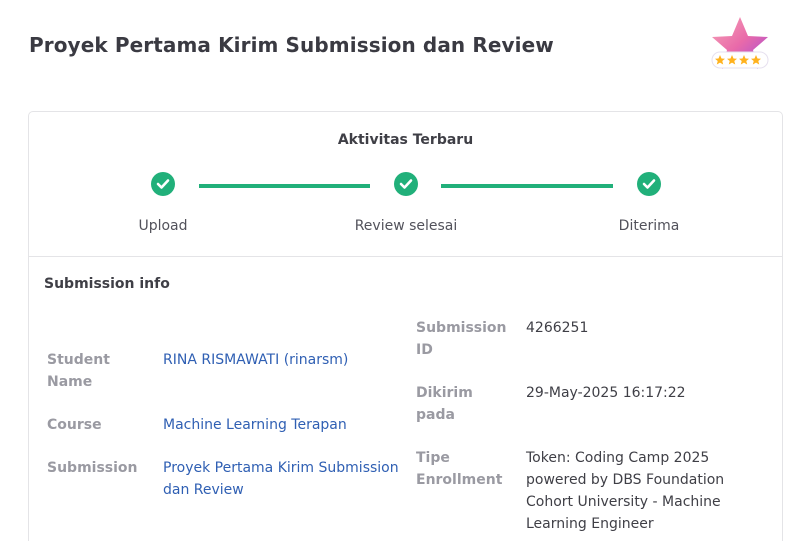 The height and width of the screenshot is (541, 810). What do you see at coordinates (163, 184) in the screenshot?
I see `step-upload-check-icon` at bounding box center [163, 184].